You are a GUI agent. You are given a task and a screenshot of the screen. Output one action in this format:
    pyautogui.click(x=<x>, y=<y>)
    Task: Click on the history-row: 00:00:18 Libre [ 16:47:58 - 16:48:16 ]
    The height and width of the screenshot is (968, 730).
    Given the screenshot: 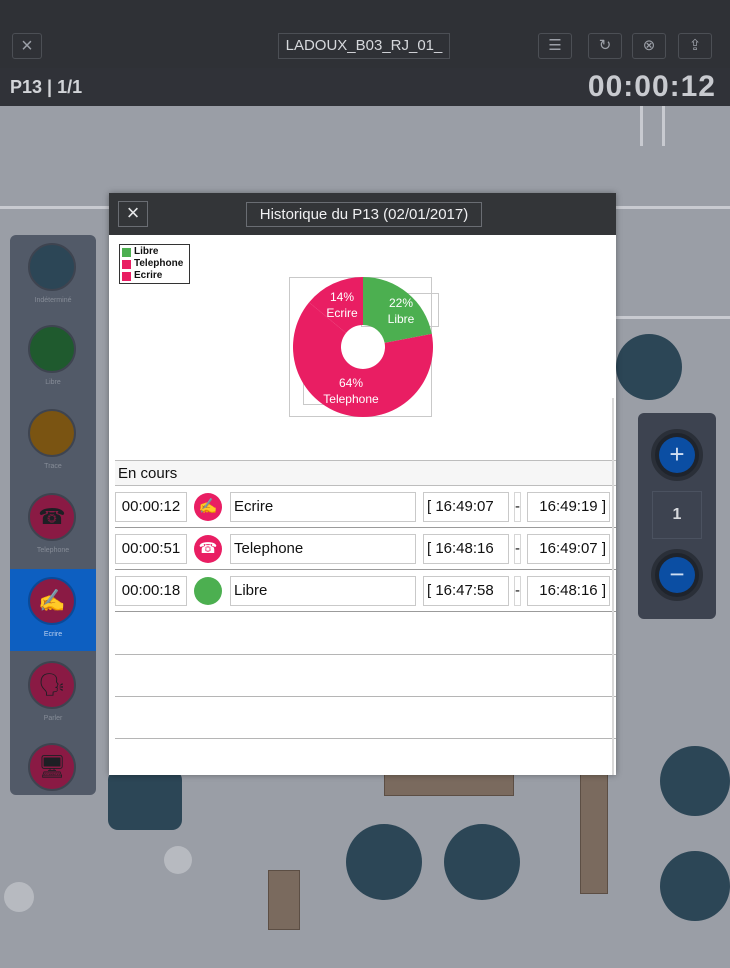 What is the action you would take?
    pyautogui.click(x=365, y=591)
    